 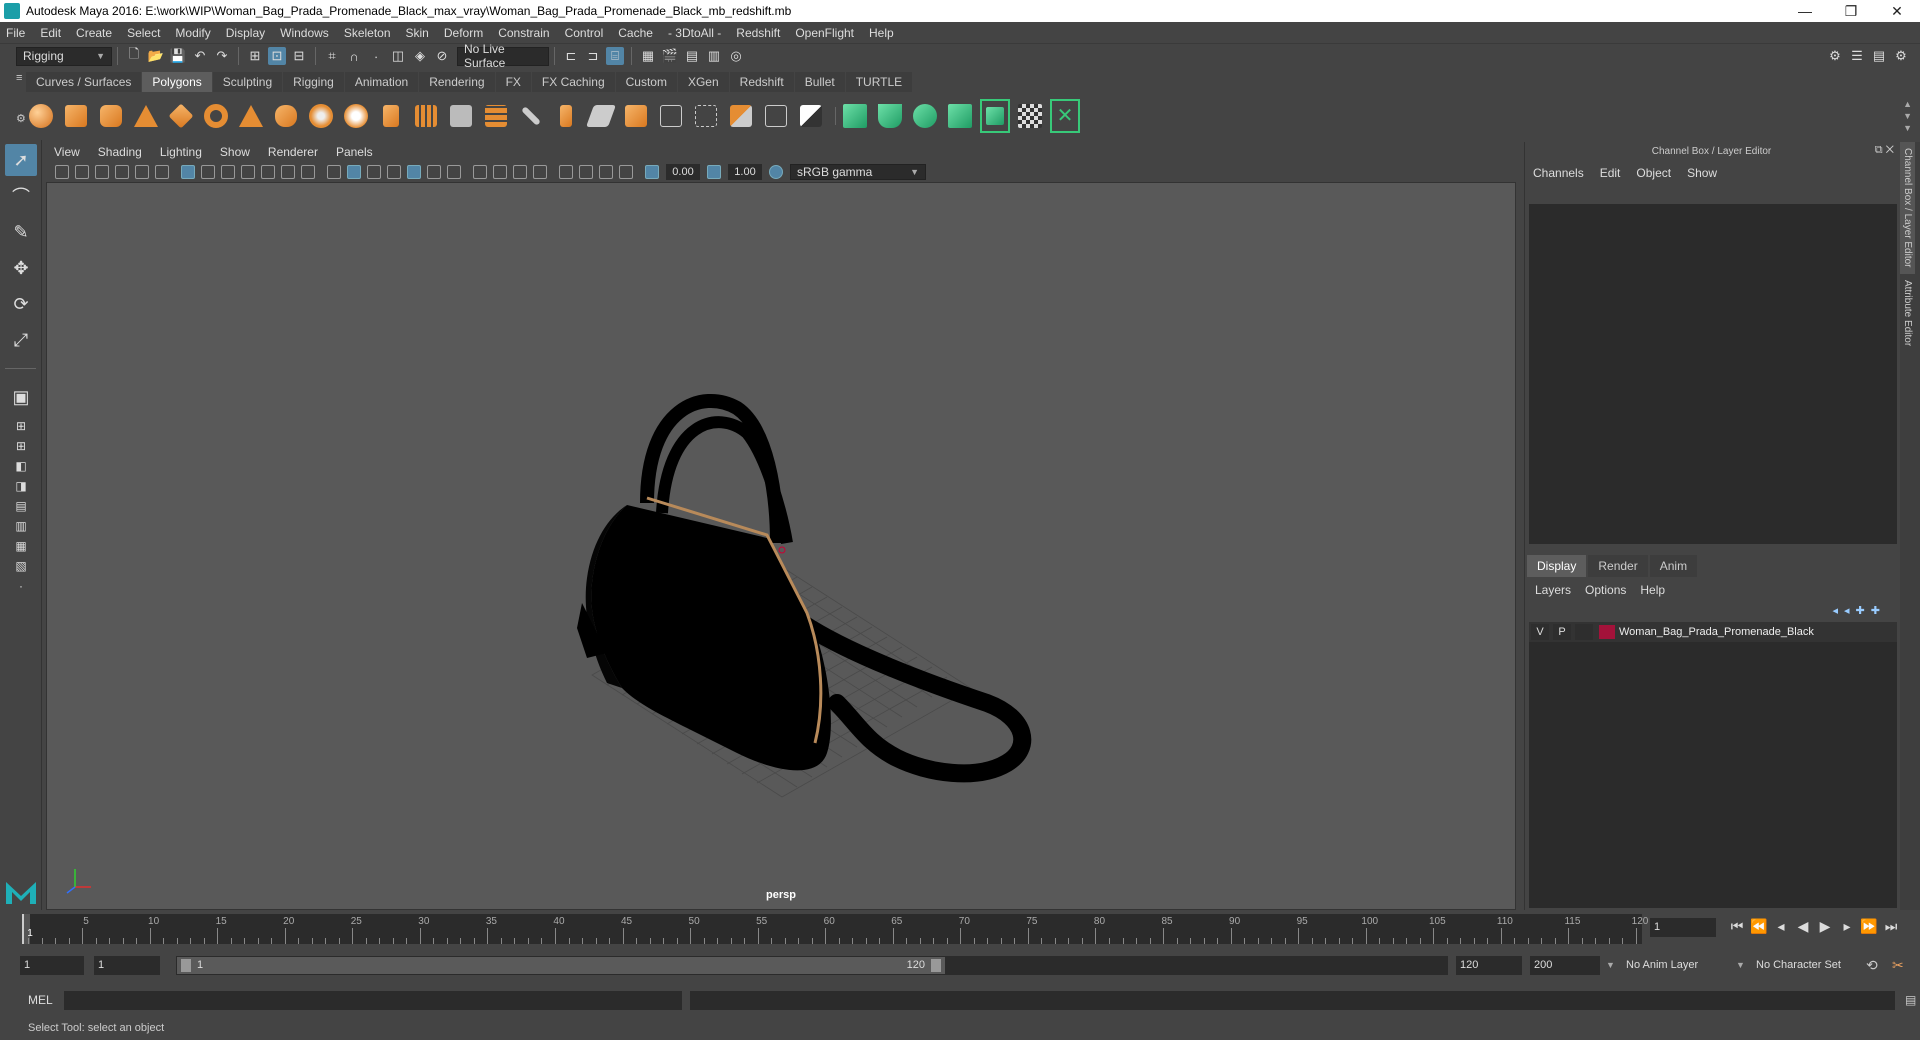 I want to click on wedge-icon, so click(x=811, y=116).